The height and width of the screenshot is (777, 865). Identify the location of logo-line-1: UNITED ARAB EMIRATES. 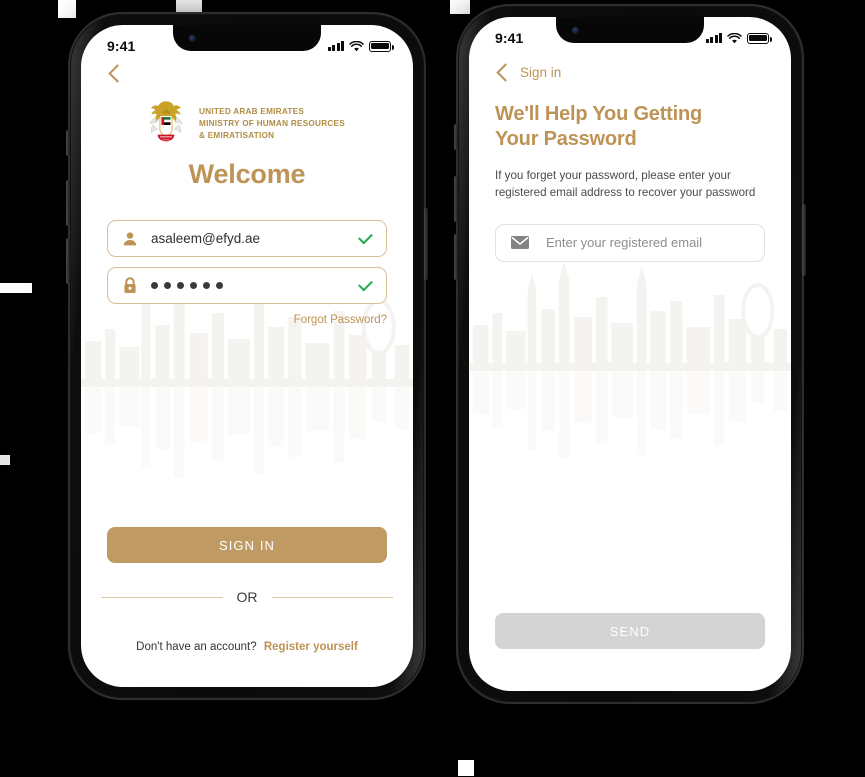
(252, 112).